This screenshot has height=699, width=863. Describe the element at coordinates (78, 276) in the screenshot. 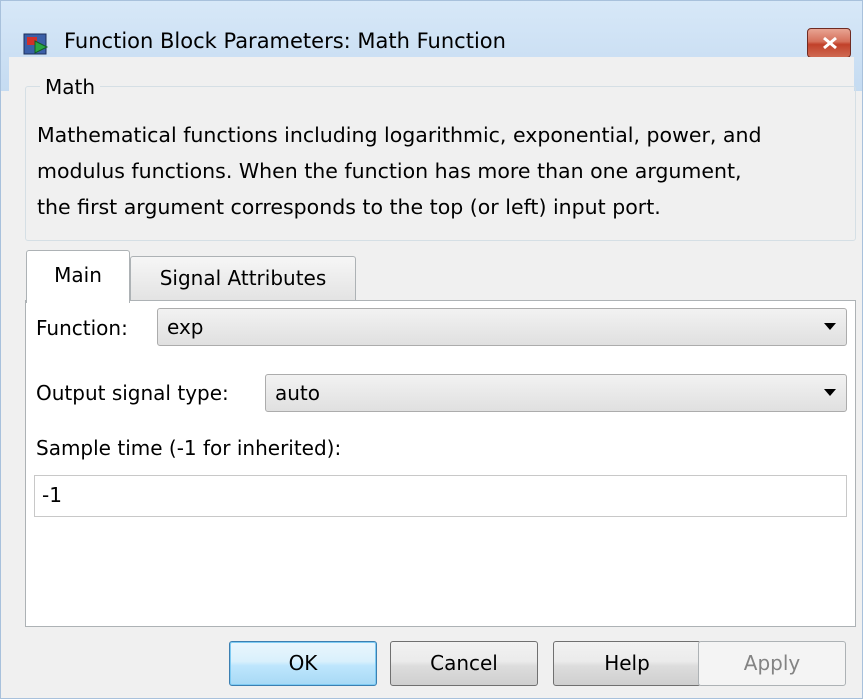

I see `tab-main: Main` at that location.